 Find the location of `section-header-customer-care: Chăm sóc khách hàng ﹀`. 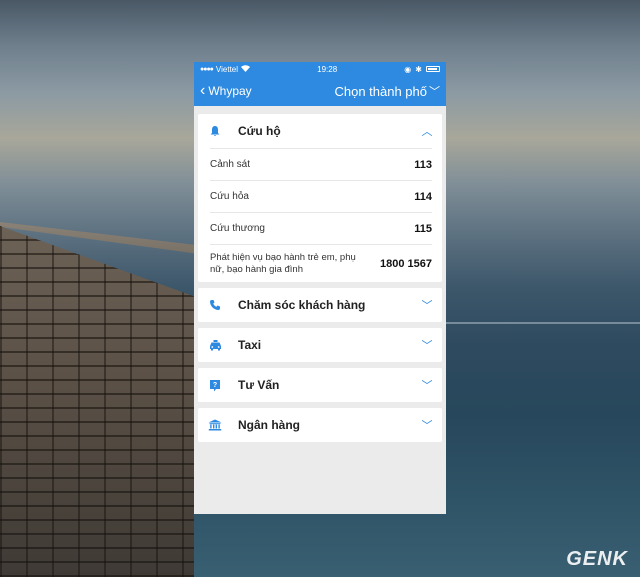

section-header-customer-care: Chăm sóc khách hàng ﹀ is located at coordinates (320, 305).